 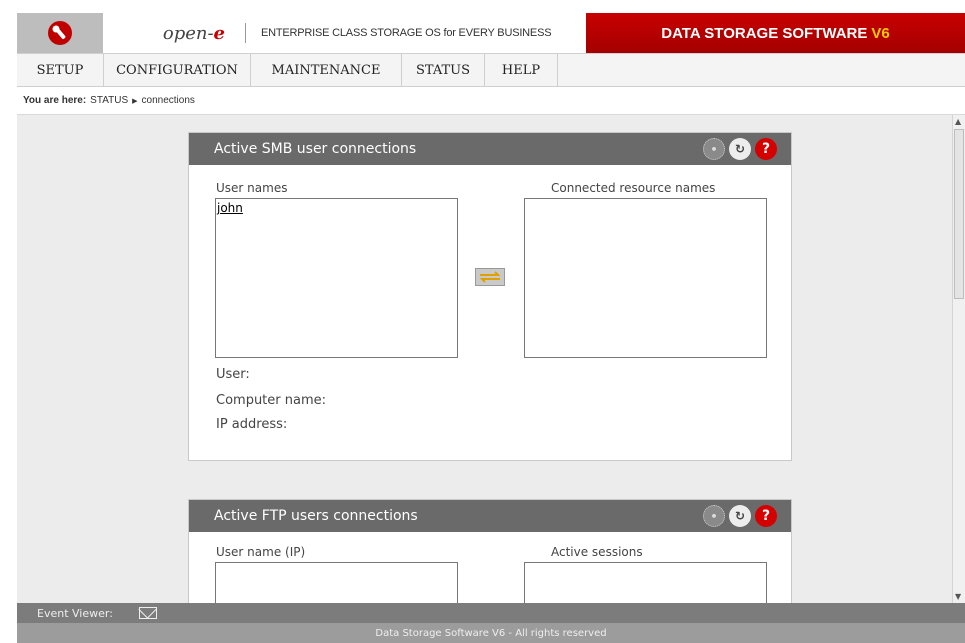 I want to click on breadcrumb-prefix: You are here:, so click(x=55, y=100).